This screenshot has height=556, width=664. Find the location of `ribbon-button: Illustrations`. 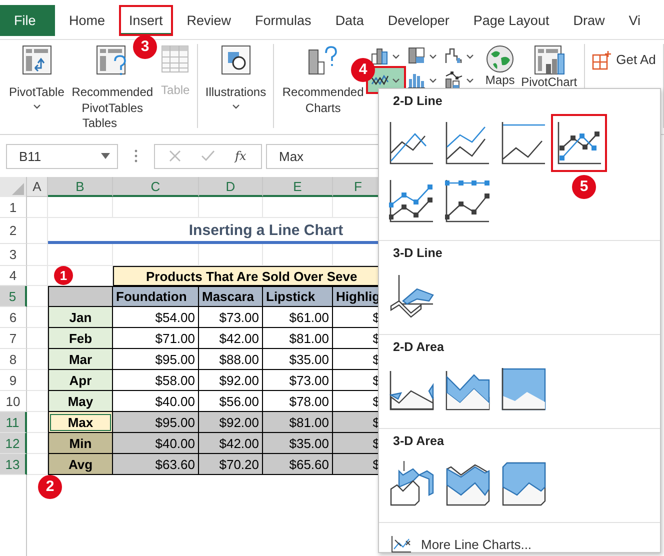

ribbon-button: Illustrations is located at coordinates (236, 76).